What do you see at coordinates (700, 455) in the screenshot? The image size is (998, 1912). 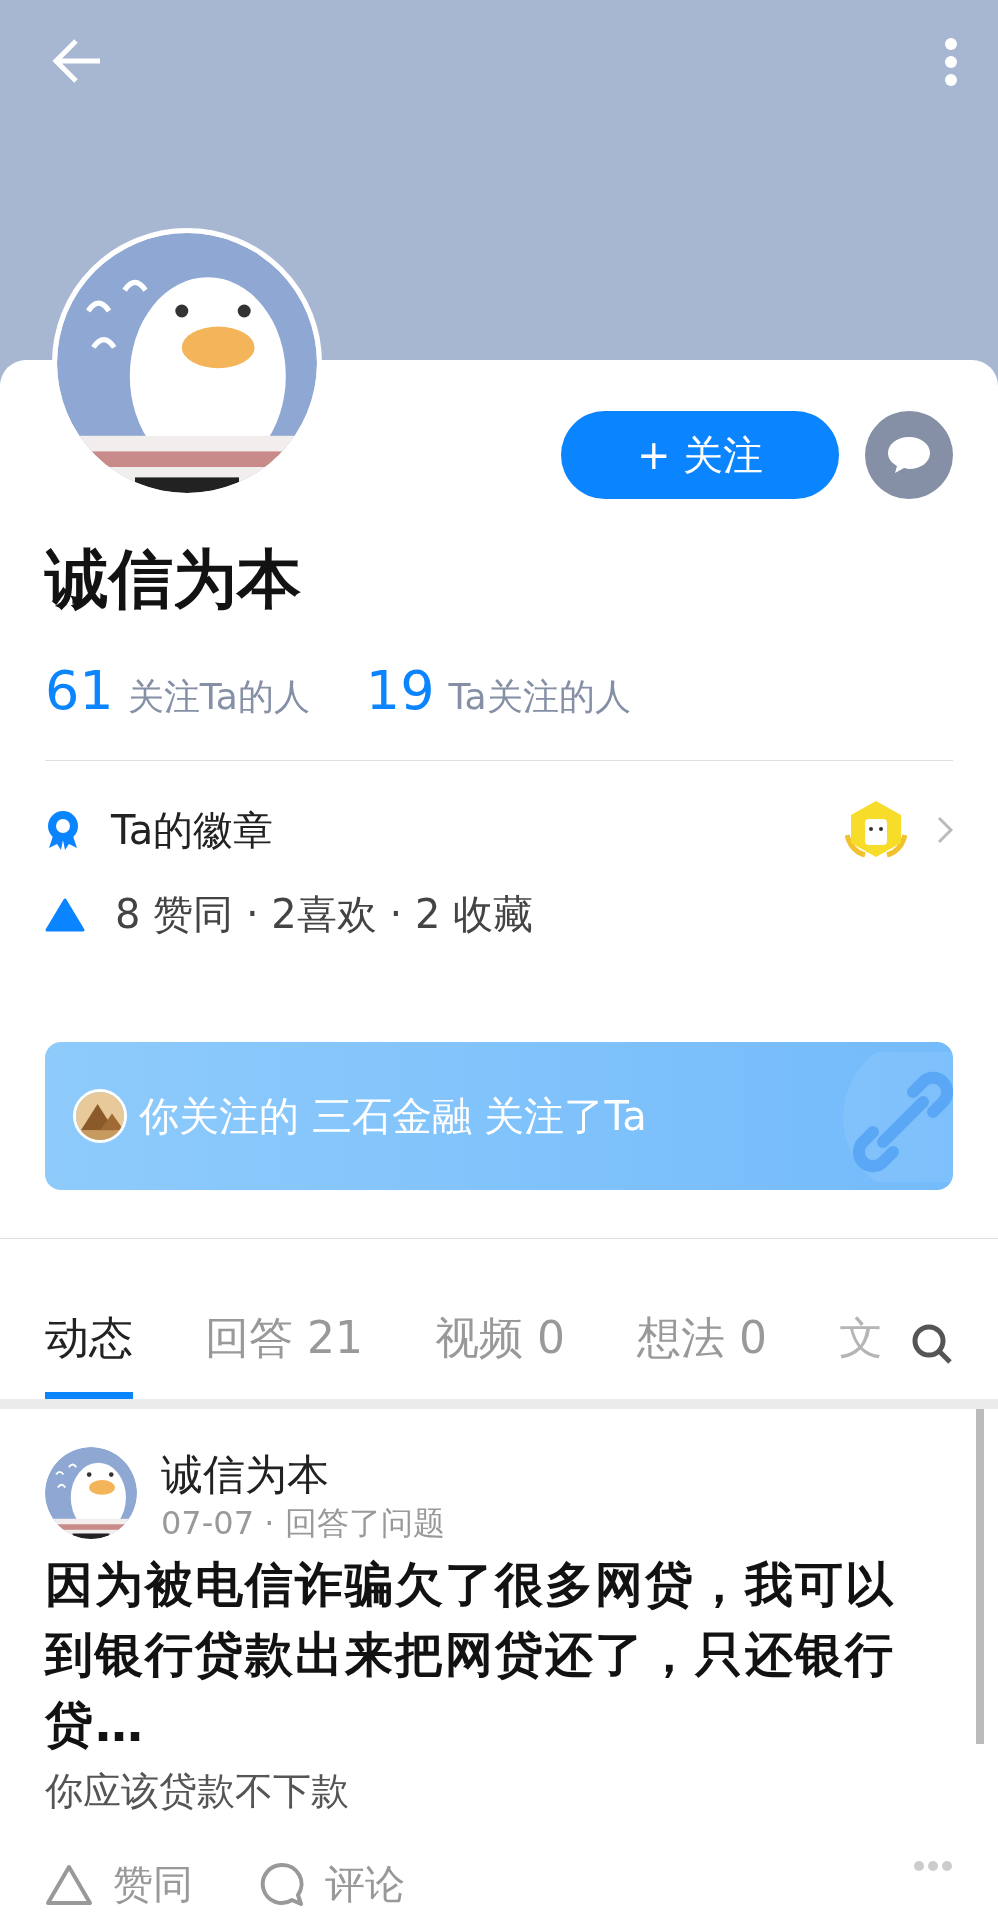 I see `follow-button: + 关注` at bounding box center [700, 455].